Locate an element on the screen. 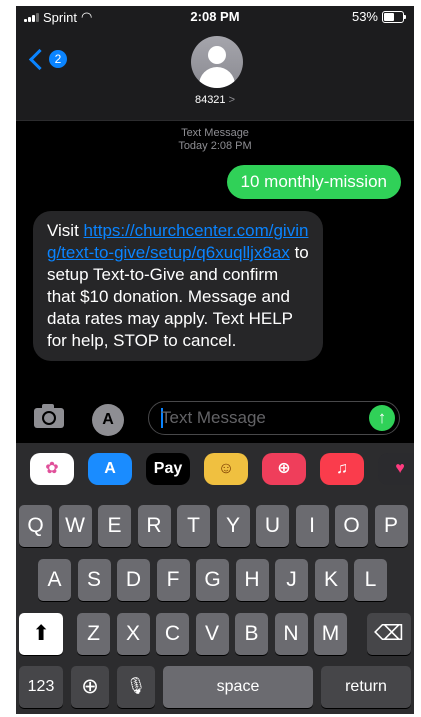 The width and height of the screenshot is (421, 717). unread-badge: 2 is located at coordinates (58, 59).